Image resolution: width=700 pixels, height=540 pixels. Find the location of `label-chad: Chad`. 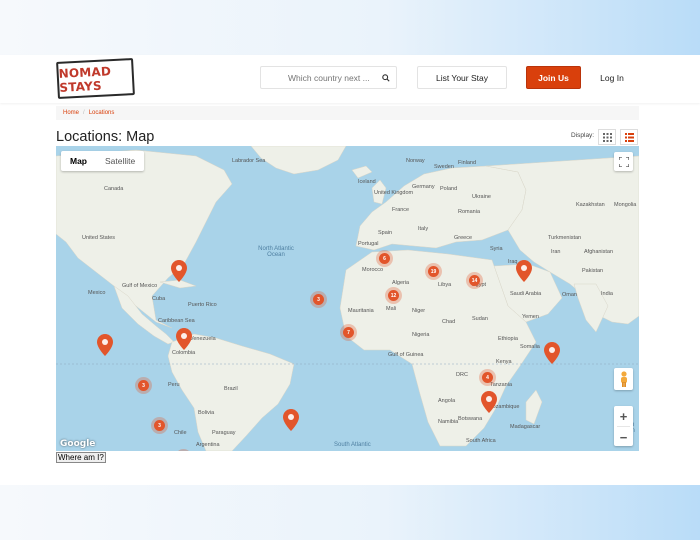

label-chad: Chad is located at coordinates (449, 322).